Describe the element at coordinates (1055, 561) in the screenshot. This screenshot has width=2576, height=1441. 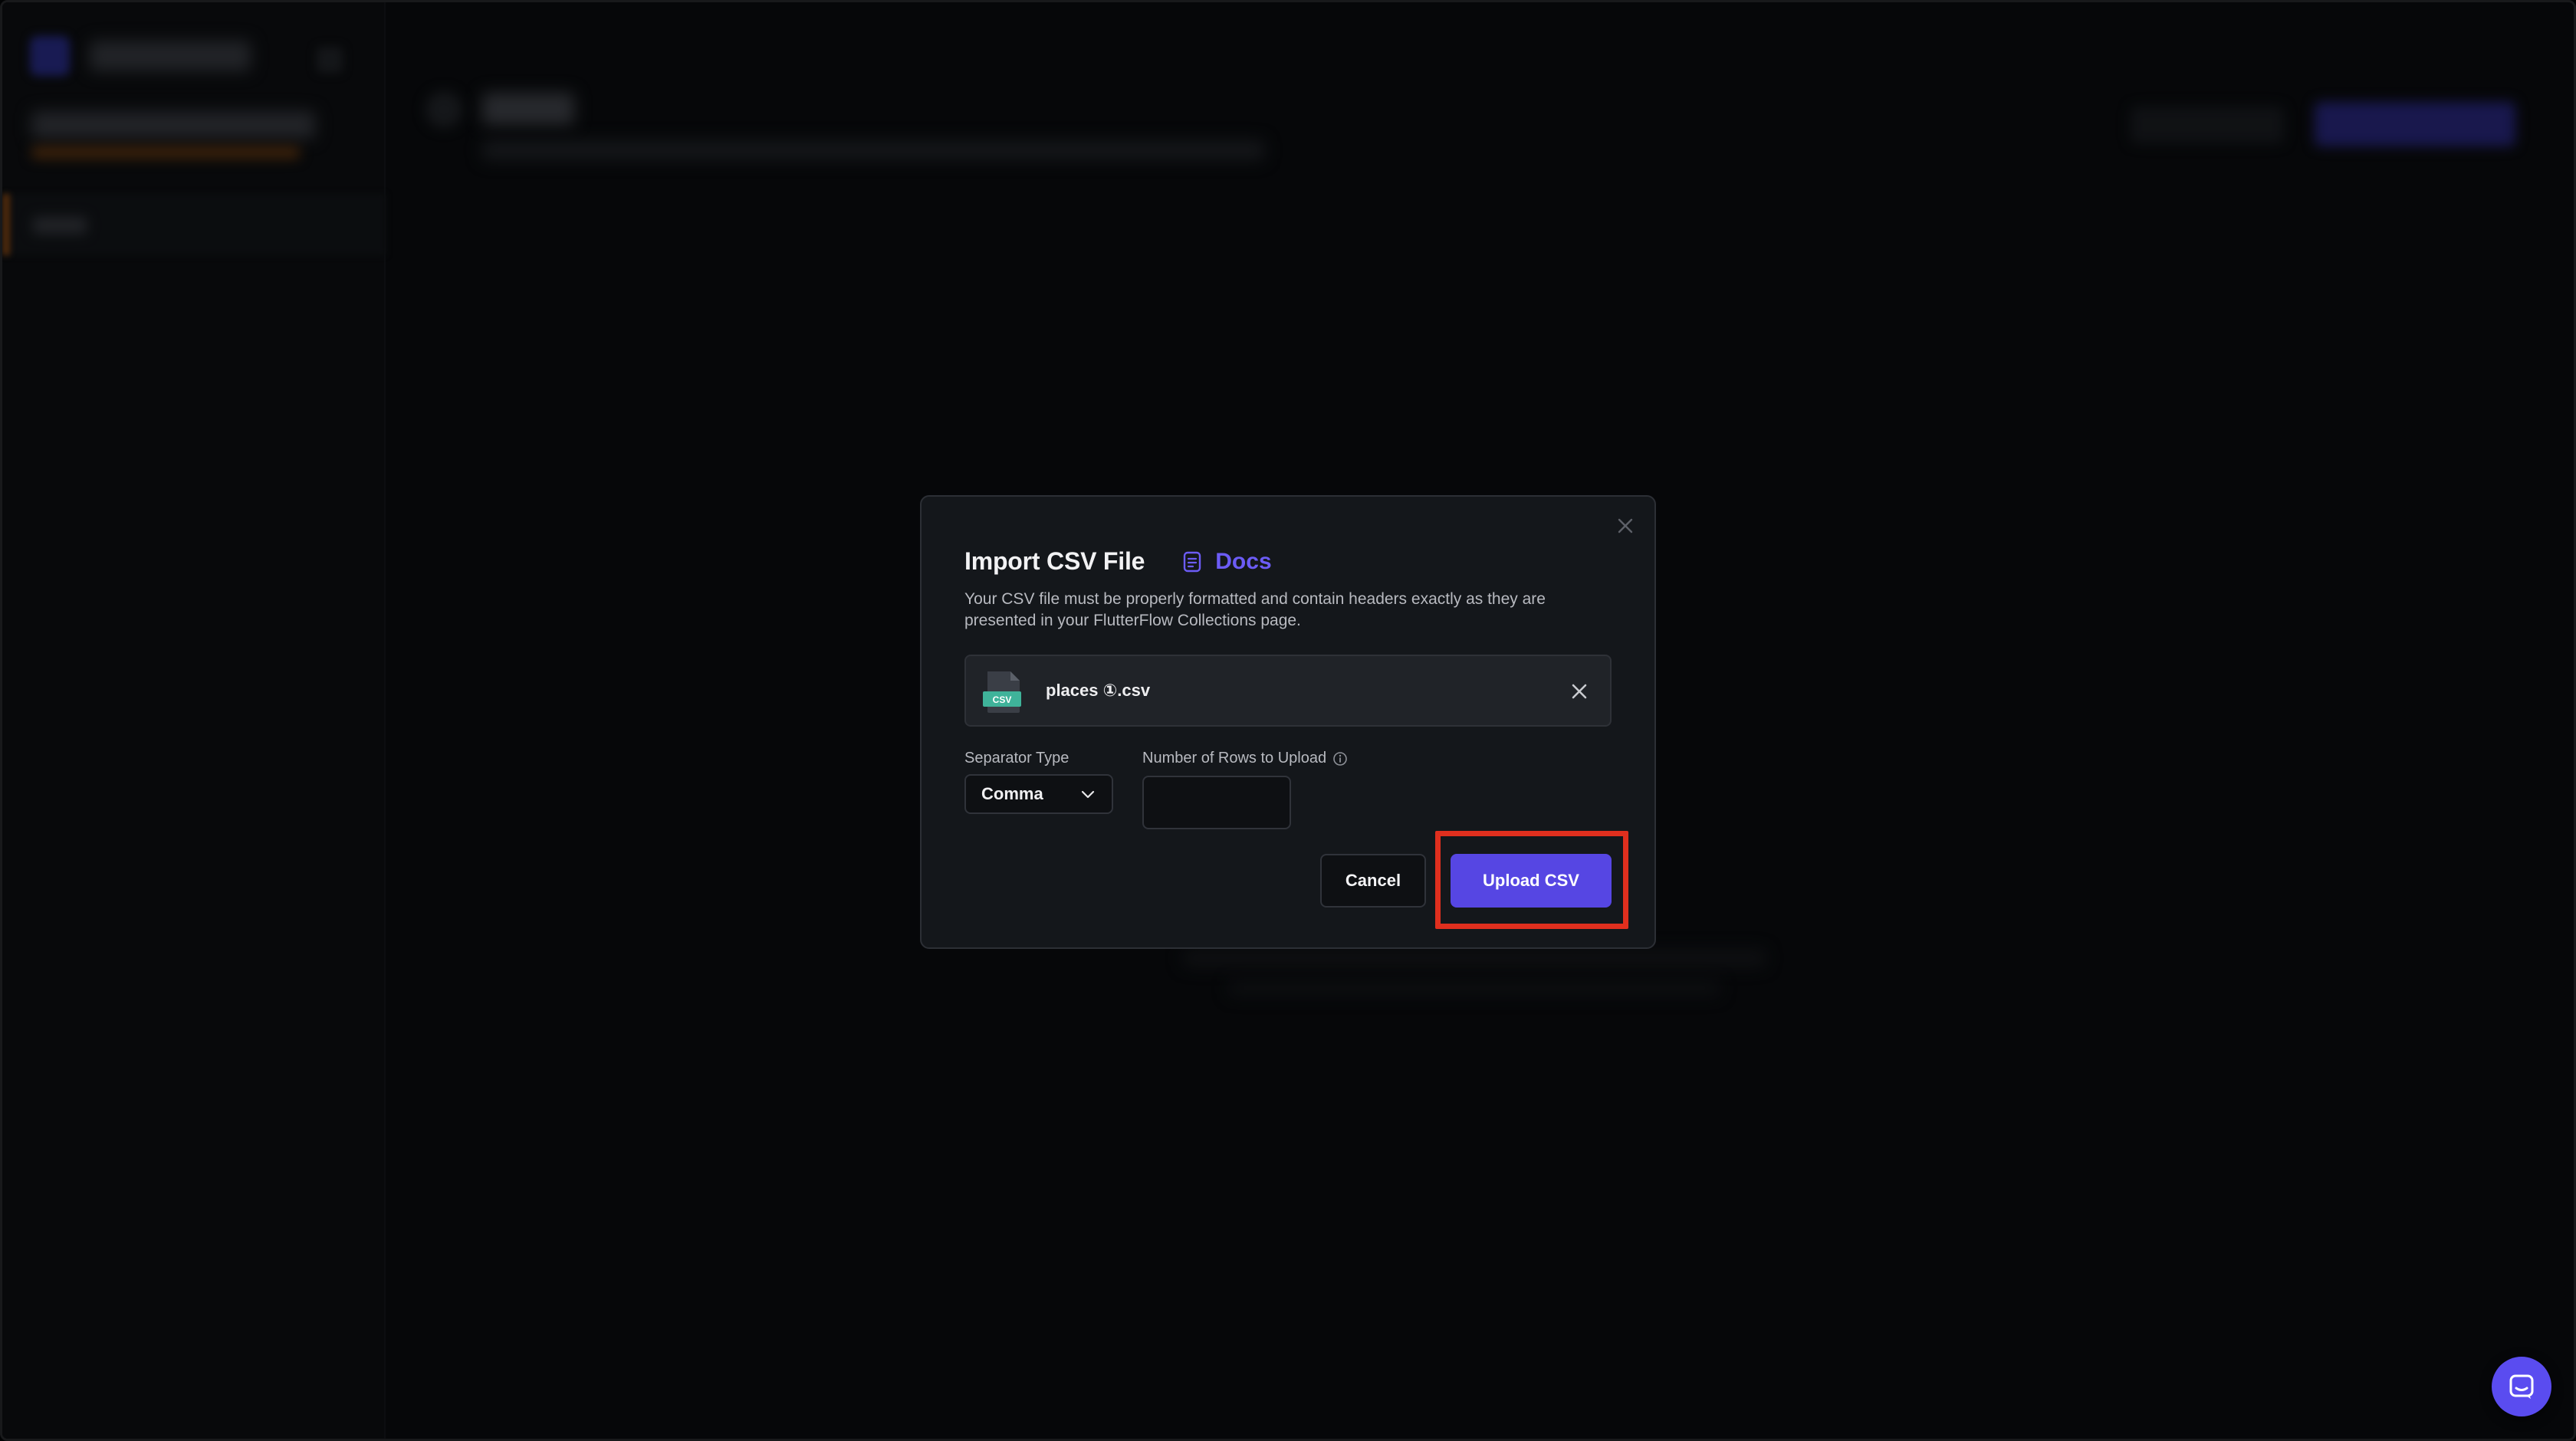
I see `modal-title: Import CSV File` at that location.